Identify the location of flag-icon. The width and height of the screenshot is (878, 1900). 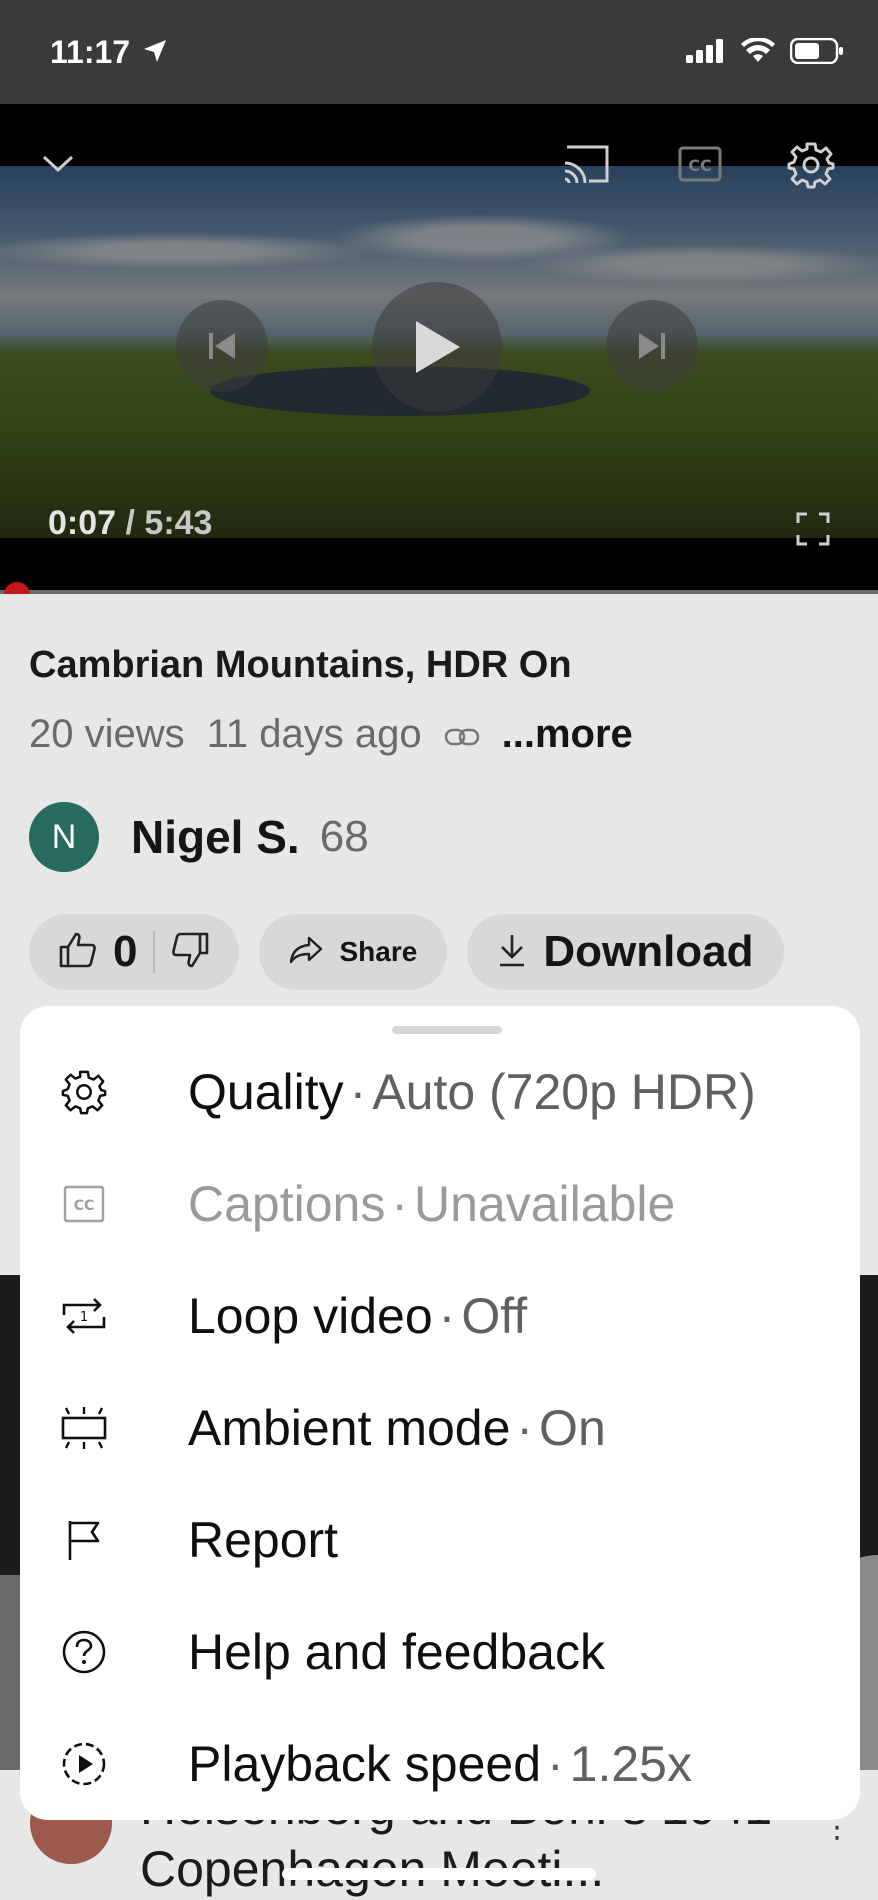
(84, 1540).